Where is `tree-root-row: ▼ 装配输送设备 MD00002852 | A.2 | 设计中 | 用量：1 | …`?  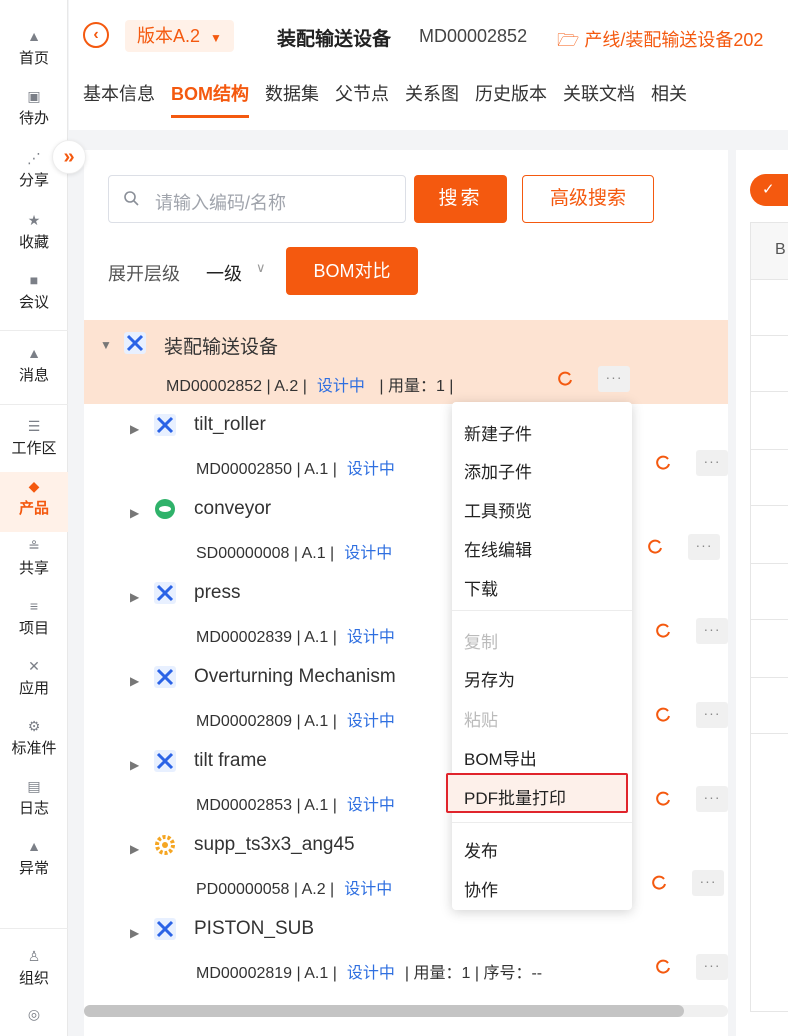 tree-root-row: ▼ 装配输送设备 MD00002852 | A.2 | 设计中 | 用量：1 | … is located at coordinates (406, 362).